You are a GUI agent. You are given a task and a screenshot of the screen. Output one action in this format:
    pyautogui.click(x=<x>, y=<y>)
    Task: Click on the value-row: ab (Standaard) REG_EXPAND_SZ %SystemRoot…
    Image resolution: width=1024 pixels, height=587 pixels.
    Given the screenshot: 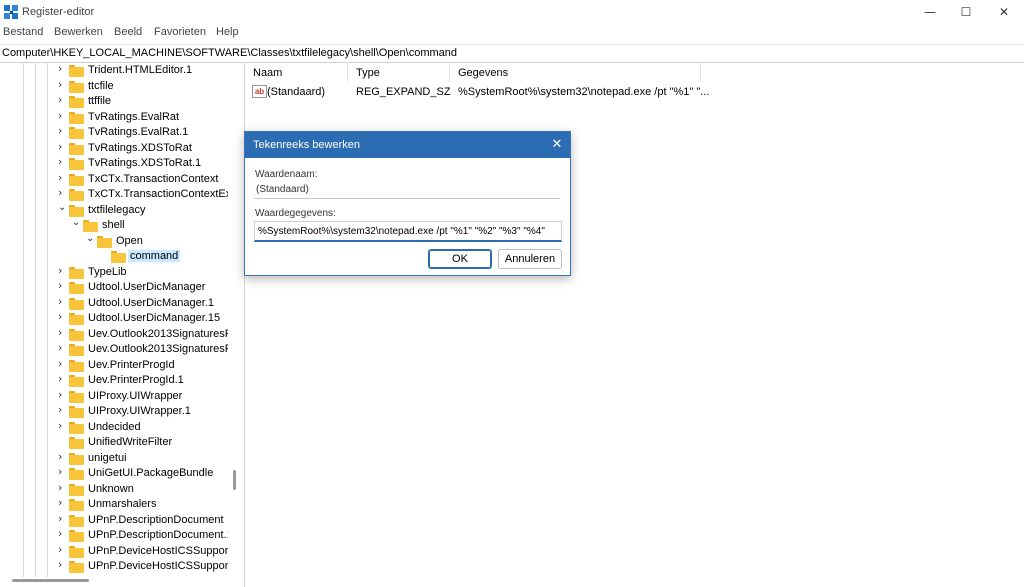 What is the action you would take?
    pyautogui.click(x=634, y=92)
    